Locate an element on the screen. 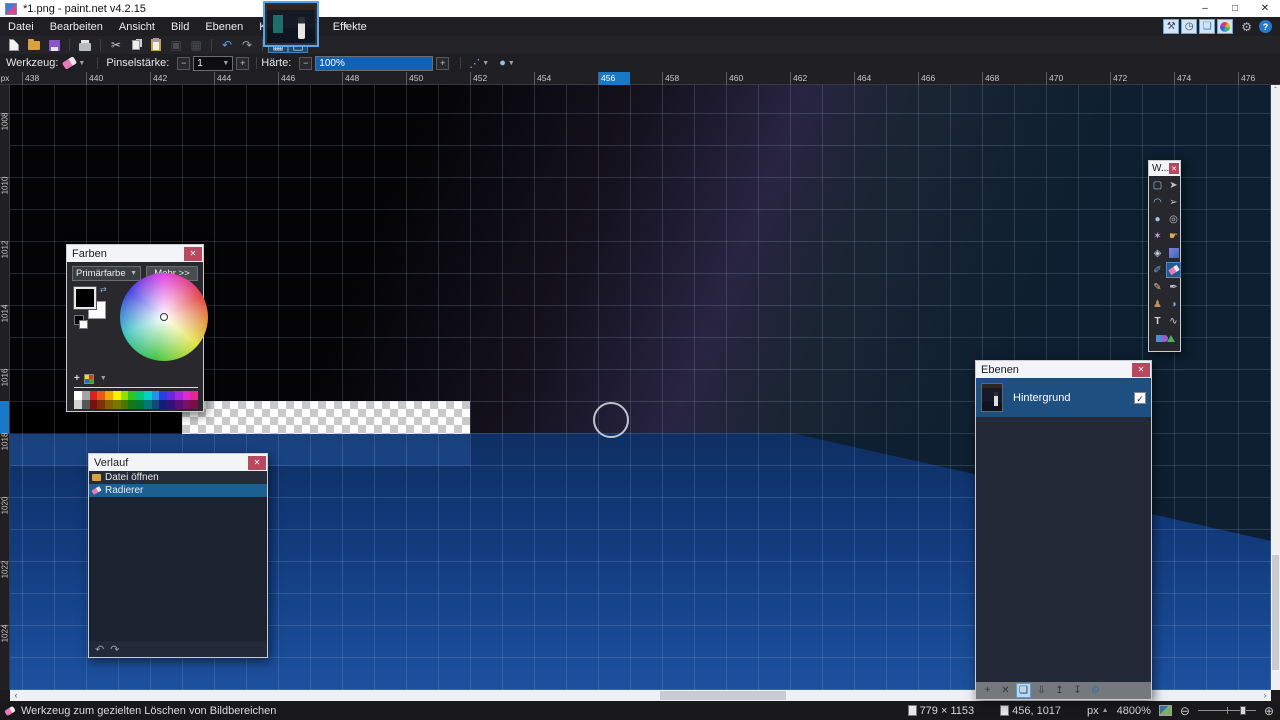  minimize-button: – is located at coordinates (1205, 8).